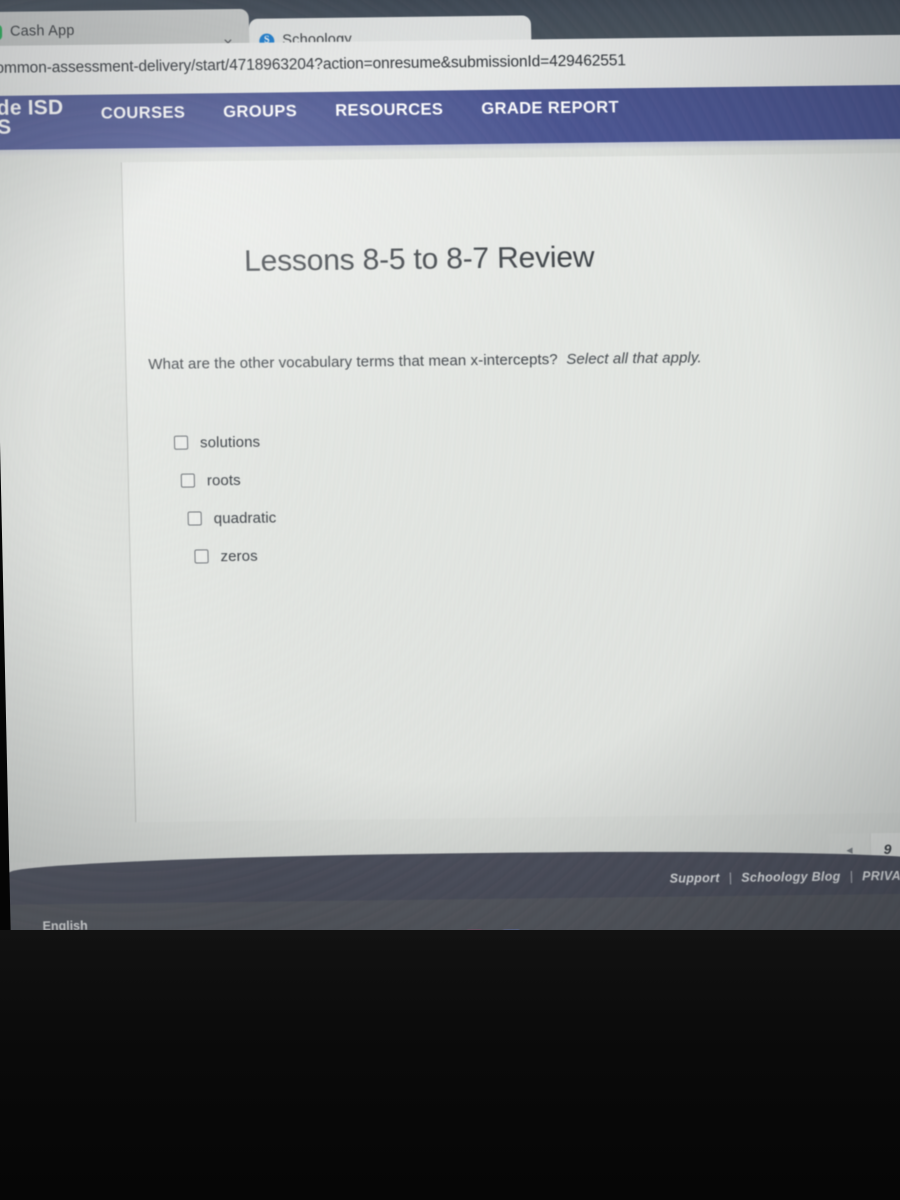 The width and height of the screenshot is (900, 1200). Describe the element at coordinates (260, 112) in the screenshot. I see `nav-item-groups: GROUPS` at that location.